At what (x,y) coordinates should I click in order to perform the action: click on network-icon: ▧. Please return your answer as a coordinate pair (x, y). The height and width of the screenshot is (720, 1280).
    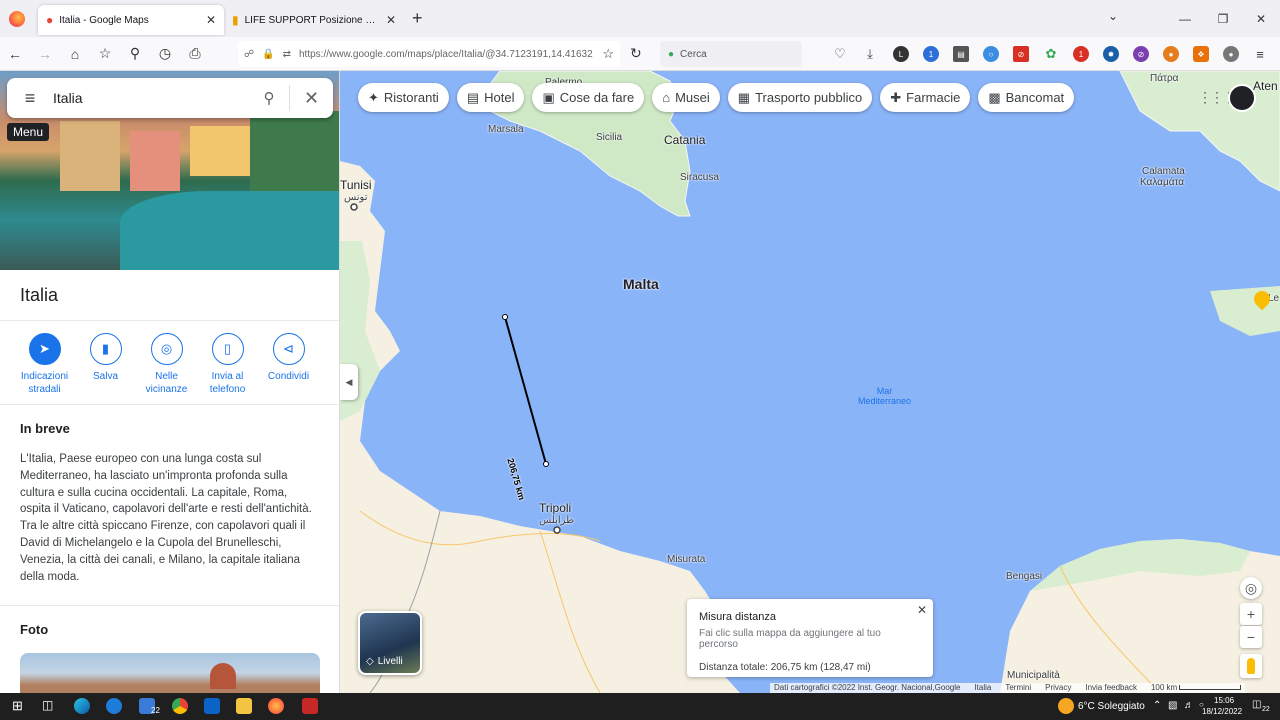
    Looking at the image, I should click on (1172, 705).